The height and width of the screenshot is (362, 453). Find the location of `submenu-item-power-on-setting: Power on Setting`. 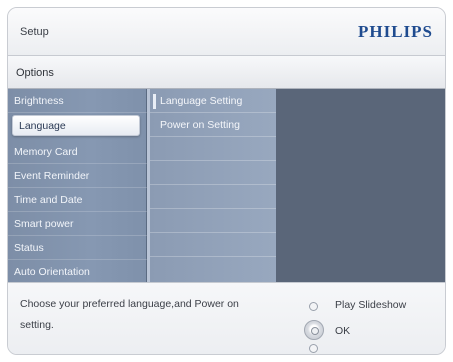

submenu-item-power-on-setting: Power on Setting is located at coordinates (213, 125).